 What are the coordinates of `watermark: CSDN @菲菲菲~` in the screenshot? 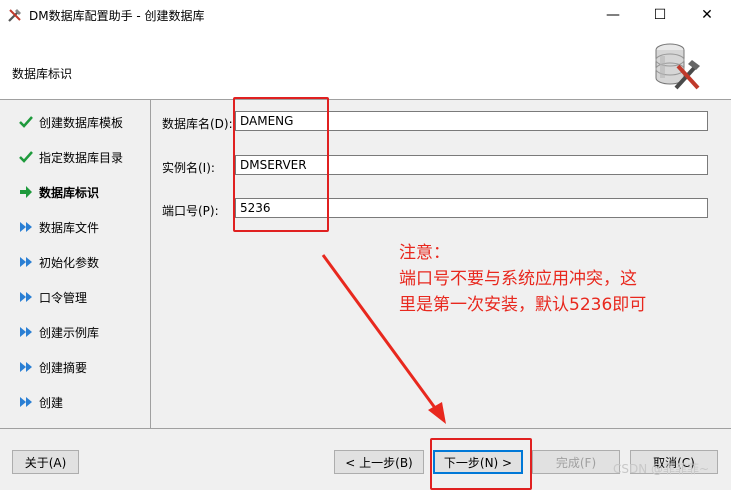 It's located at (661, 469).